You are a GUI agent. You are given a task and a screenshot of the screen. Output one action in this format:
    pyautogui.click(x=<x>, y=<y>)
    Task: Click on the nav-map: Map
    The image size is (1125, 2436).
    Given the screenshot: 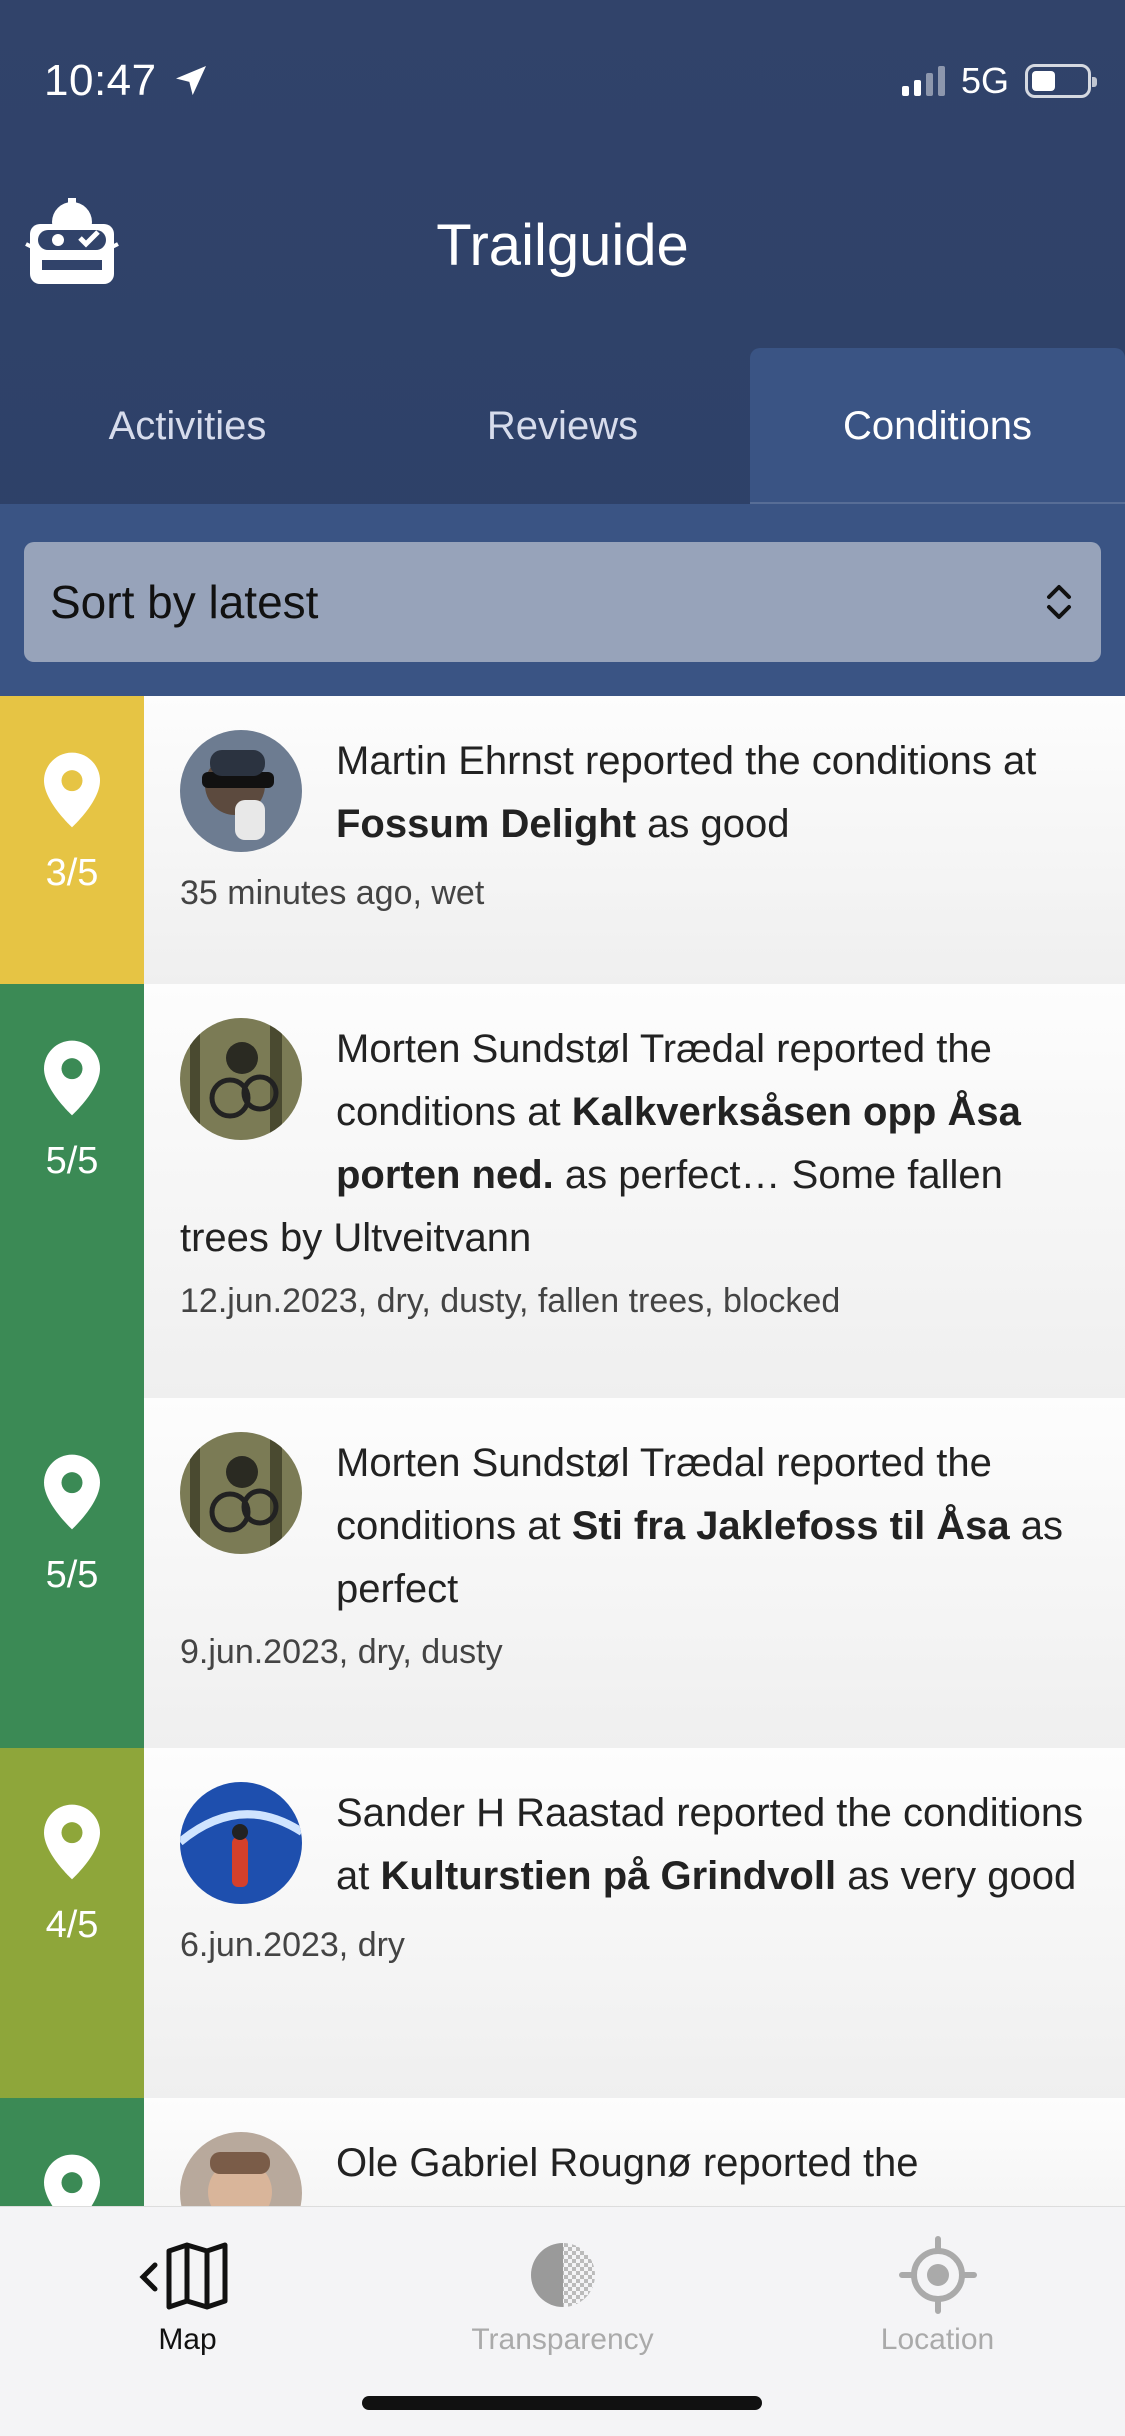 What is the action you would take?
    pyautogui.click(x=187, y=2292)
    